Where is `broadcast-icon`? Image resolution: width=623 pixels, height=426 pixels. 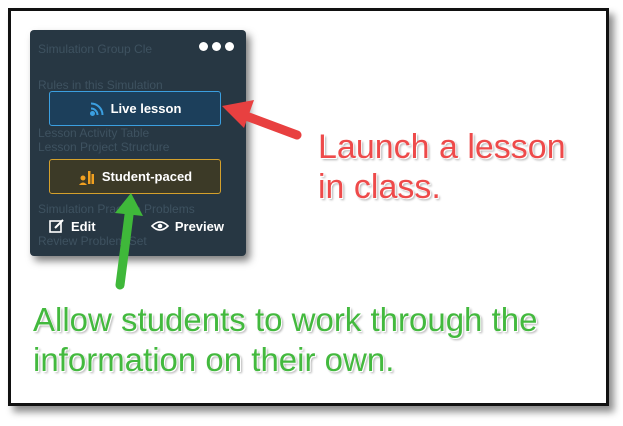 broadcast-icon is located at coordinates (96, 109).